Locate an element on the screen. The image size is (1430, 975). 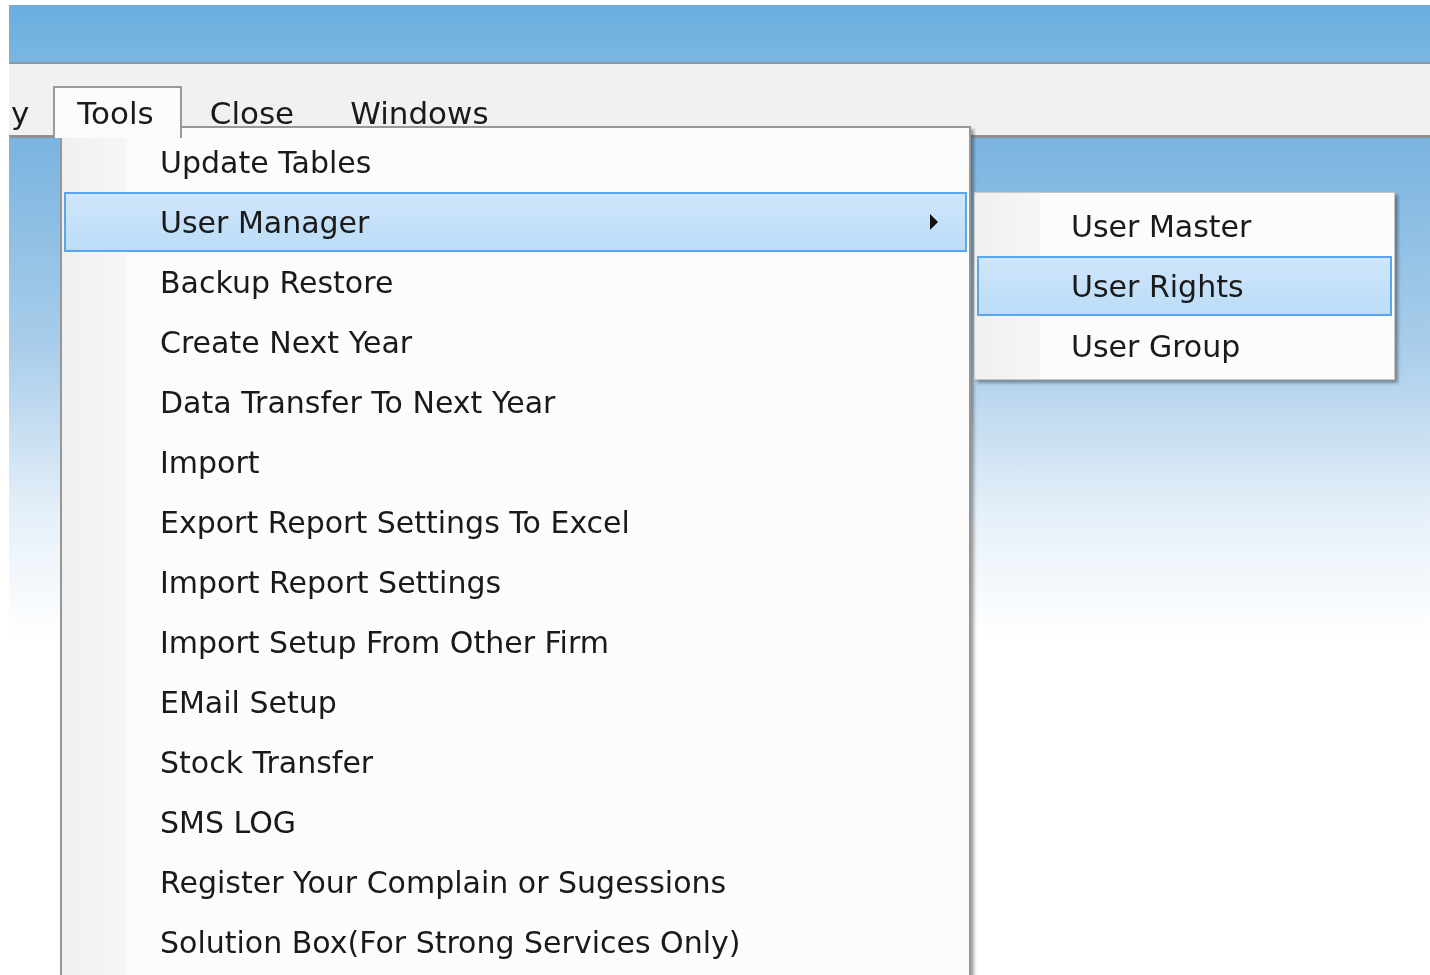
menu-item: Solution Box(For Strong Services Only) is located at coordinates (515, 942).